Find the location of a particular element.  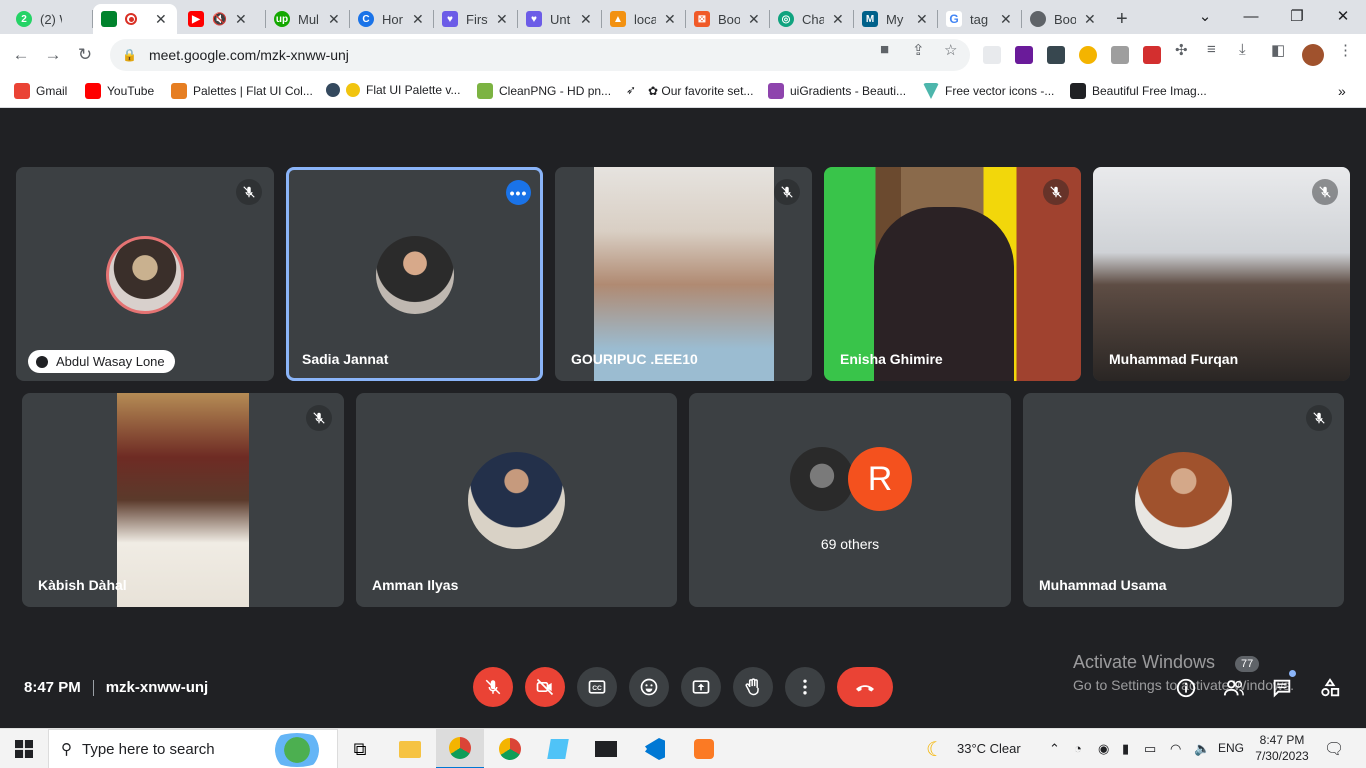

lock-icon: 🔒 is located at coordinates (129, 55).